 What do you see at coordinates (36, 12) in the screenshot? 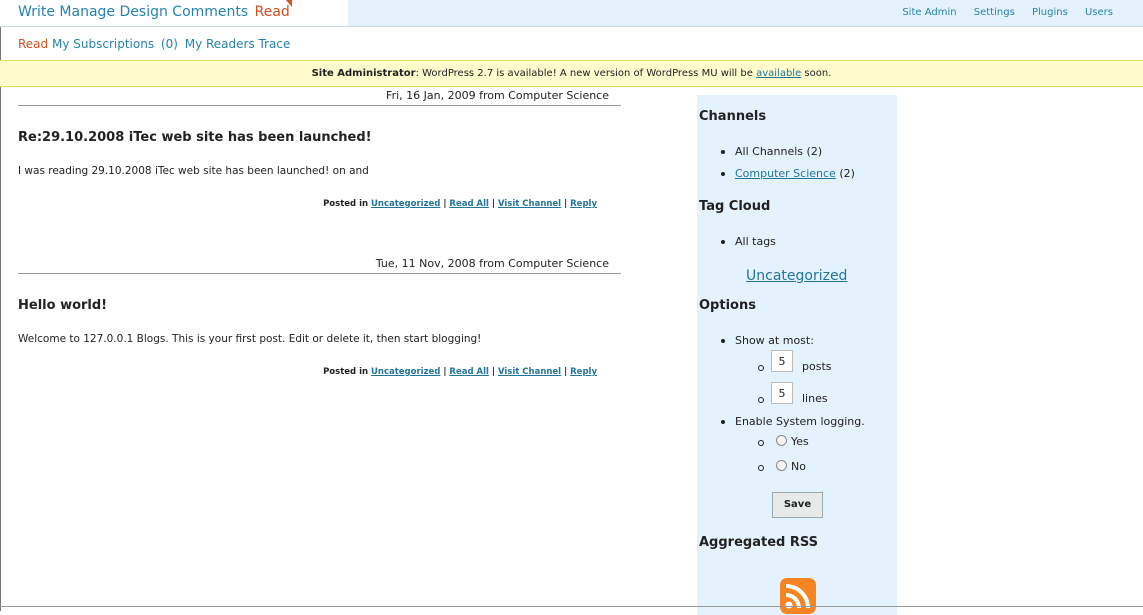
I see `menu-write: Write` at bounding box center [36, 12].